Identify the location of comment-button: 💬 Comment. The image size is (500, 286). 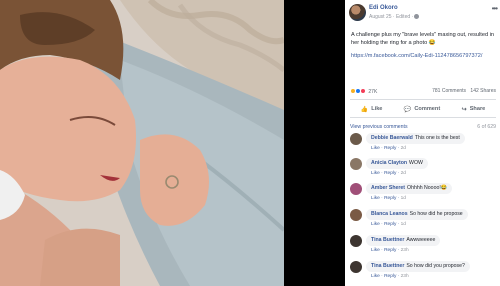
(422, 109).